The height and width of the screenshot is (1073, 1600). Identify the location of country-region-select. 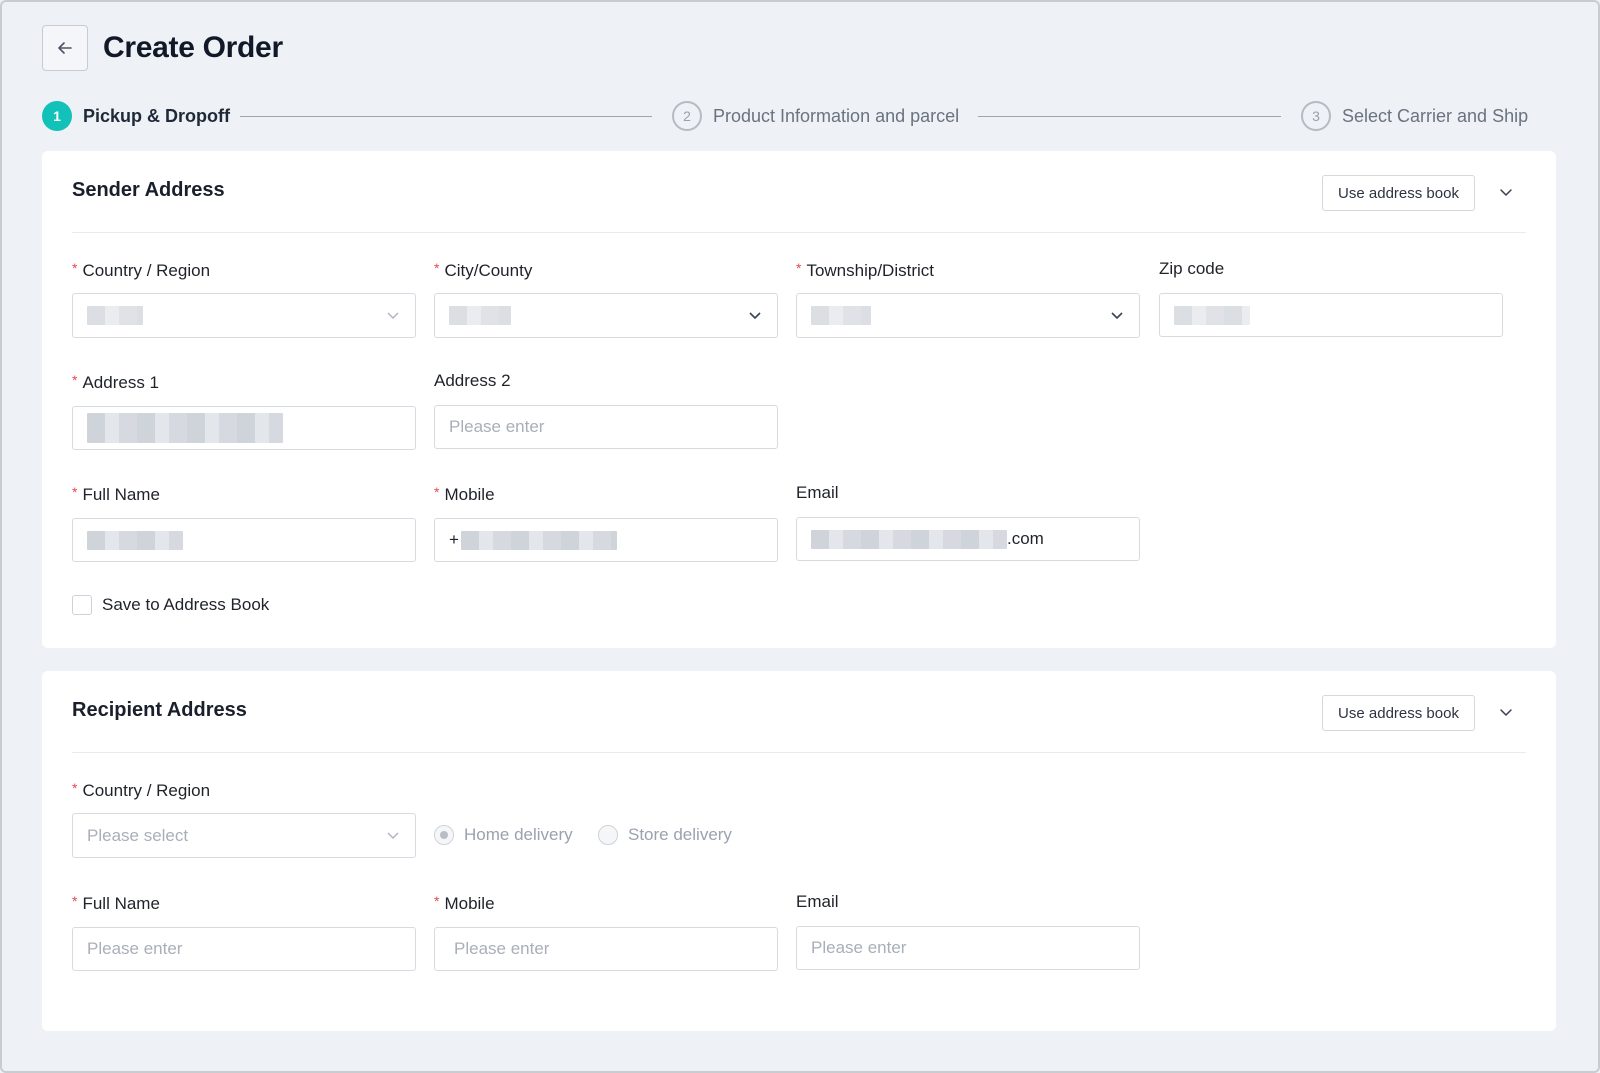
(244, 315).